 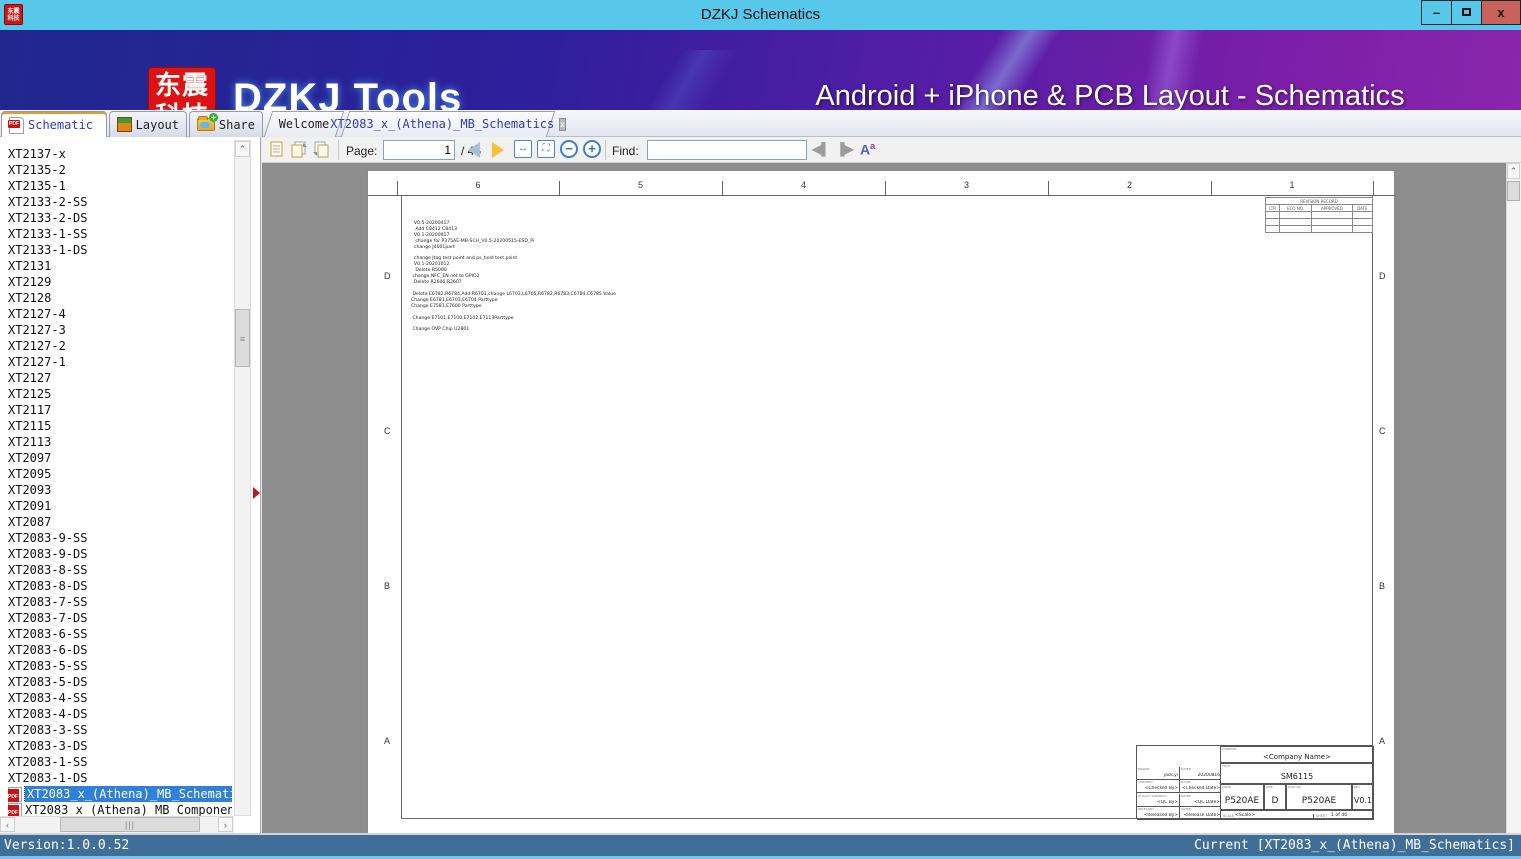 I want to click on minimize-button: –, so click(x=1436, y=12).